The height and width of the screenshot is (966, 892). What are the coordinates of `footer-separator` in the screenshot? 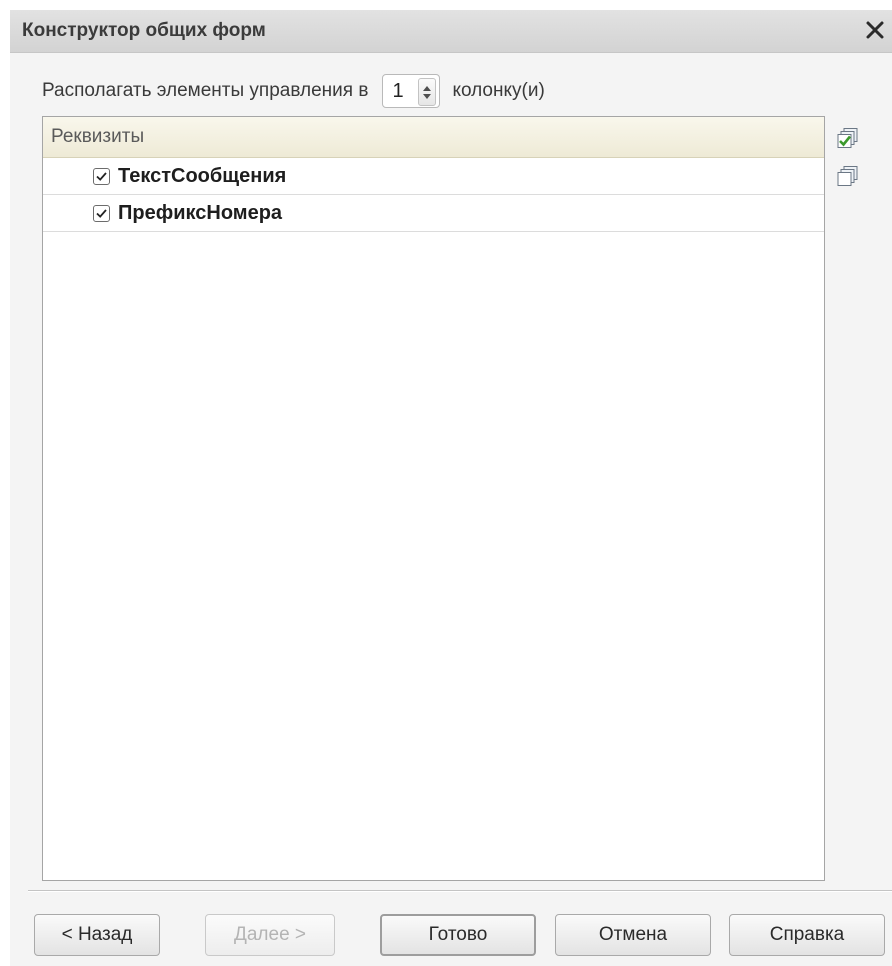 It's located at (460, 891).